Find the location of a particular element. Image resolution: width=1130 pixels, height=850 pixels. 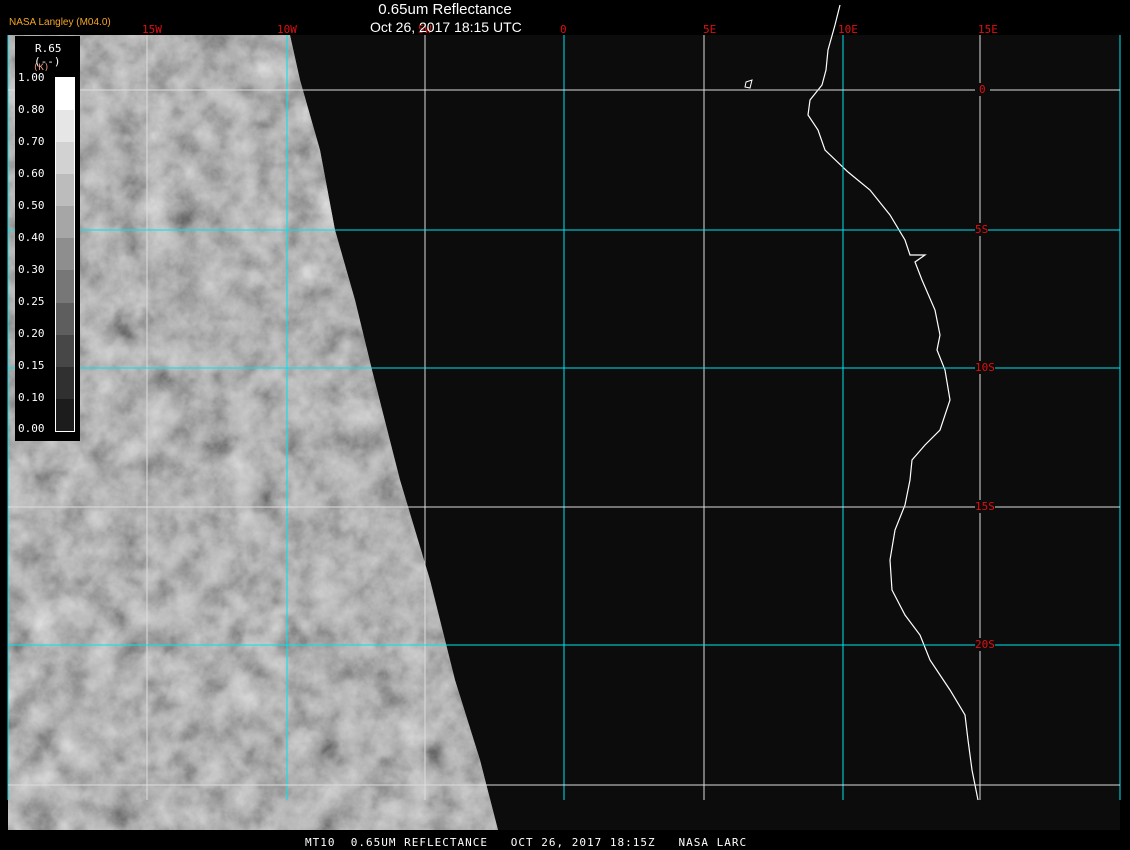

image-title: 0.65um Reflectance is located at coordinates (445, 9).